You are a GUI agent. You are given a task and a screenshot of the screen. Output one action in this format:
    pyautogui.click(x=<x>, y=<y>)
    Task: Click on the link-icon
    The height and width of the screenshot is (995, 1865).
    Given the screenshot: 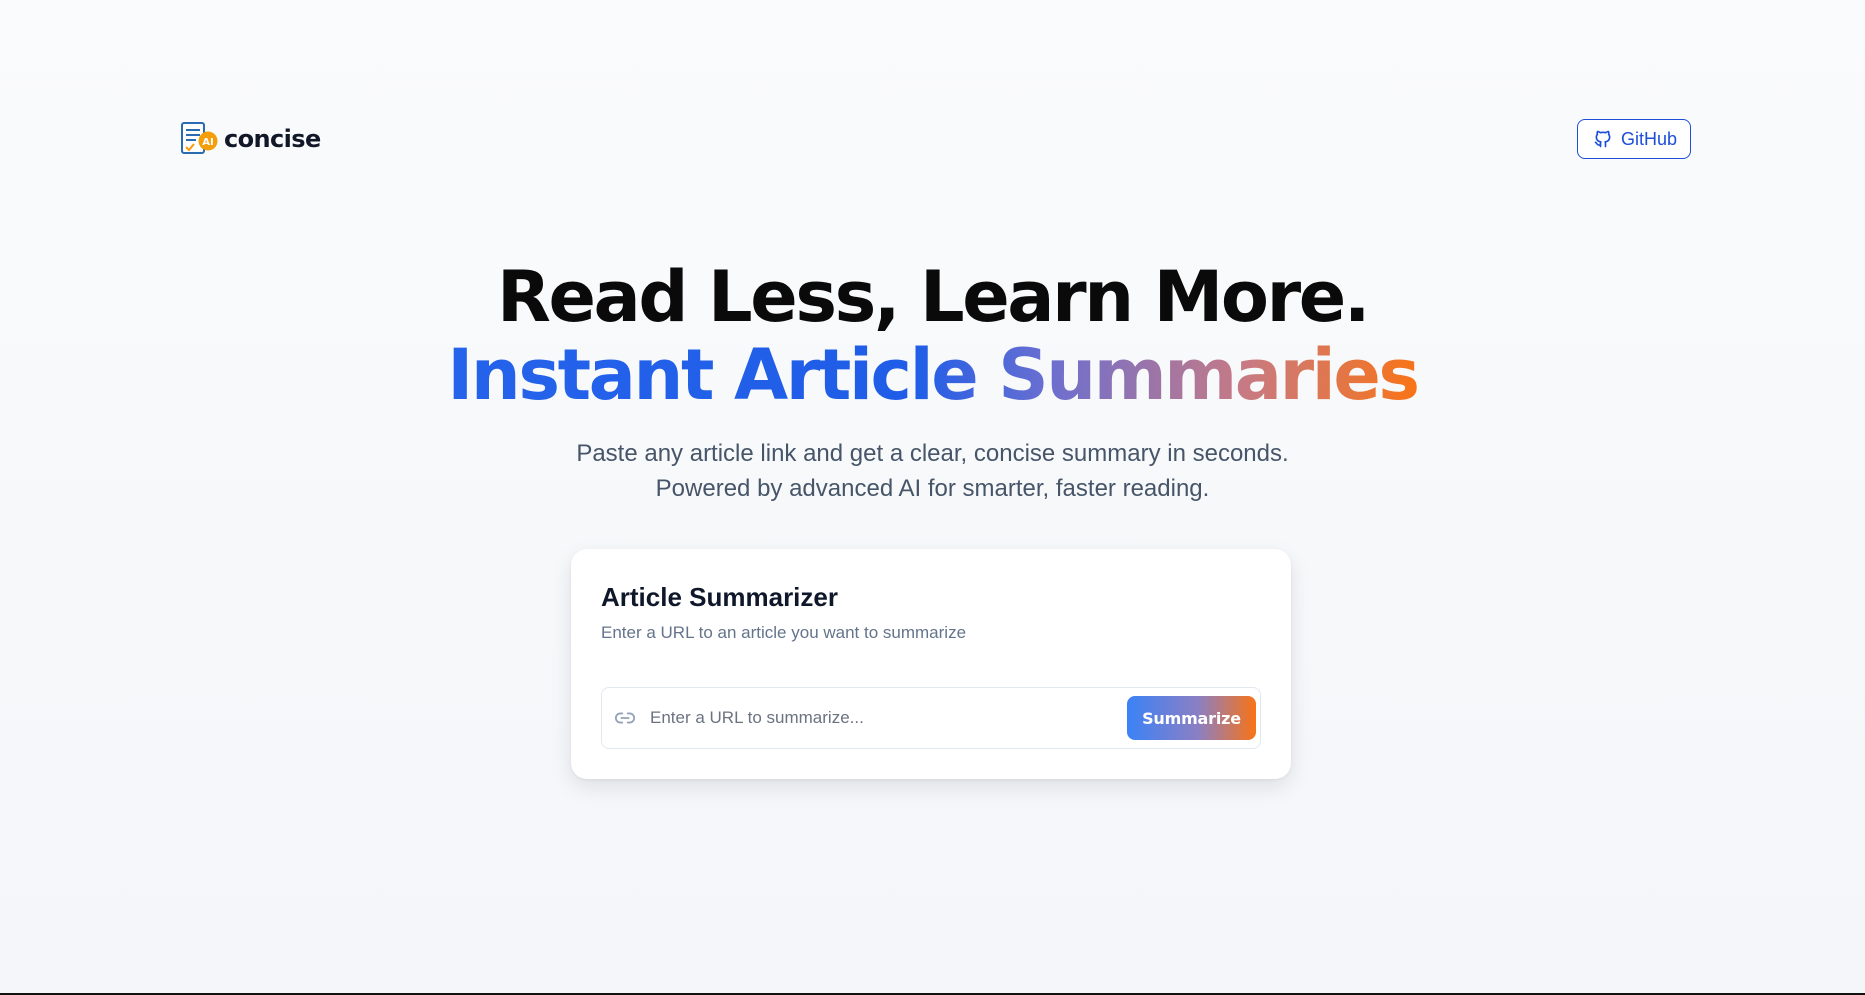 What is the action you would take?
    pyautogui.click(x=625, y=718)
    